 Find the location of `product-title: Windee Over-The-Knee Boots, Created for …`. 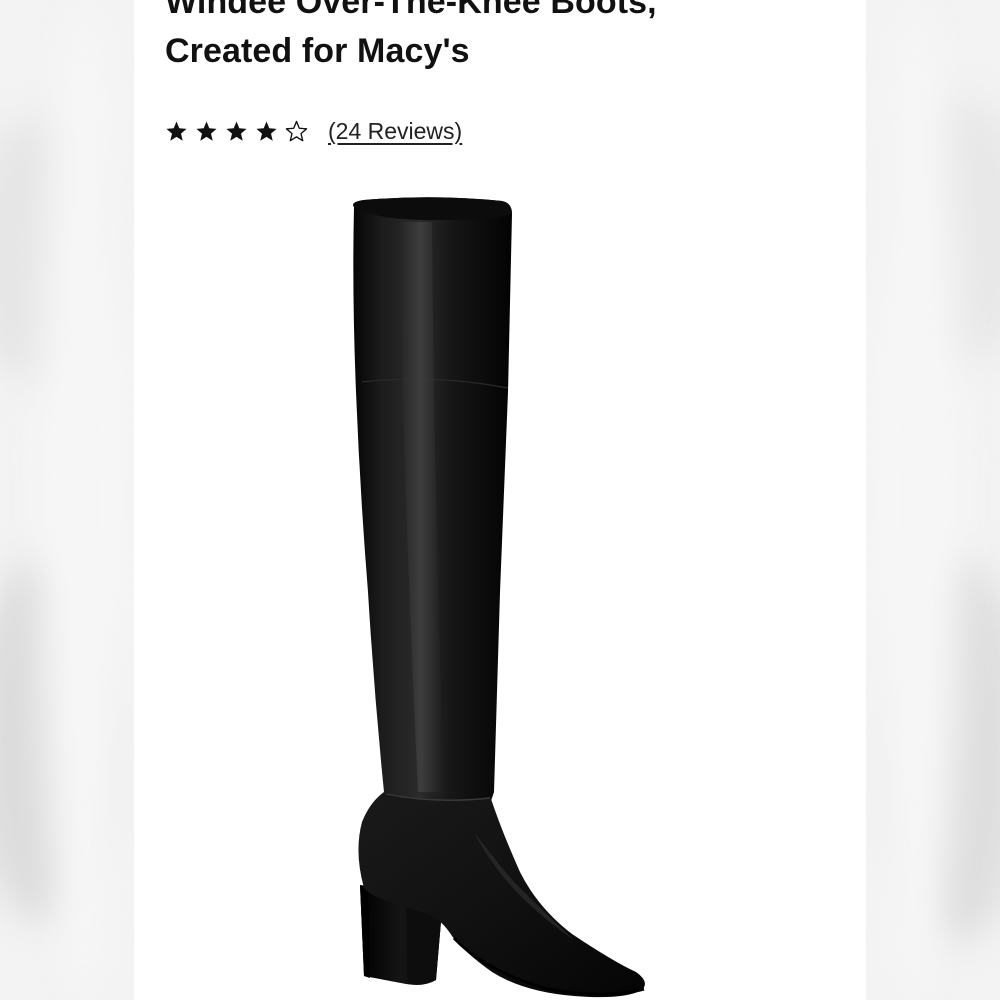

product-title: Windee Over-The-Knee Boots, Created for … is located at coordinates (411, 38).